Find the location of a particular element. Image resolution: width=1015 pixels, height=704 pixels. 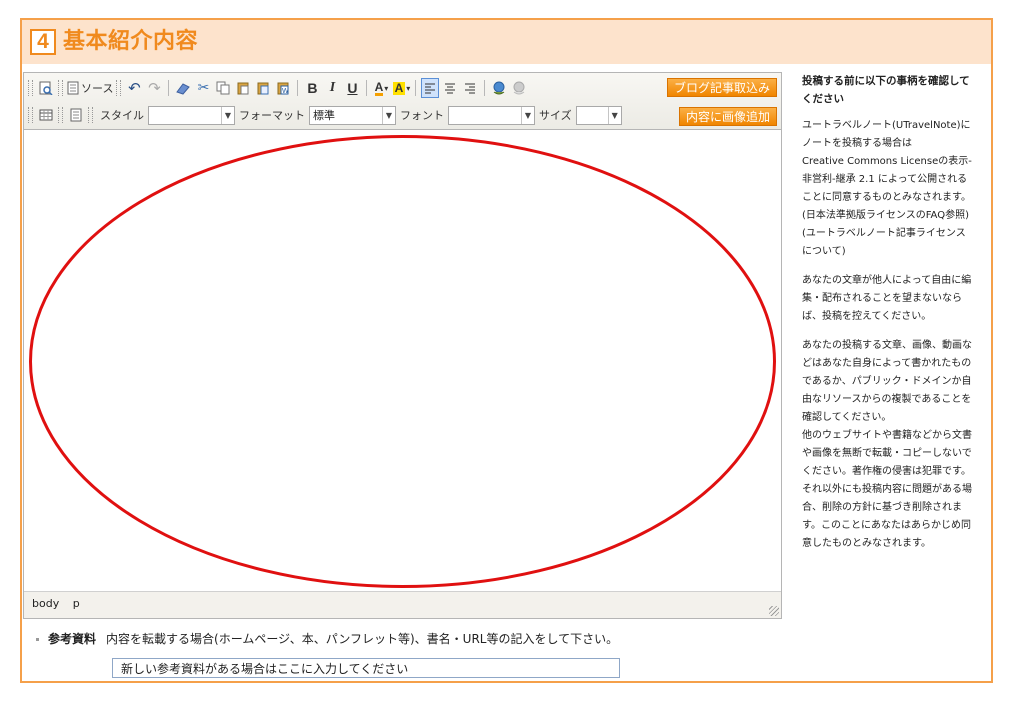

size-select: ▼ is located at coordinates (598, 115).